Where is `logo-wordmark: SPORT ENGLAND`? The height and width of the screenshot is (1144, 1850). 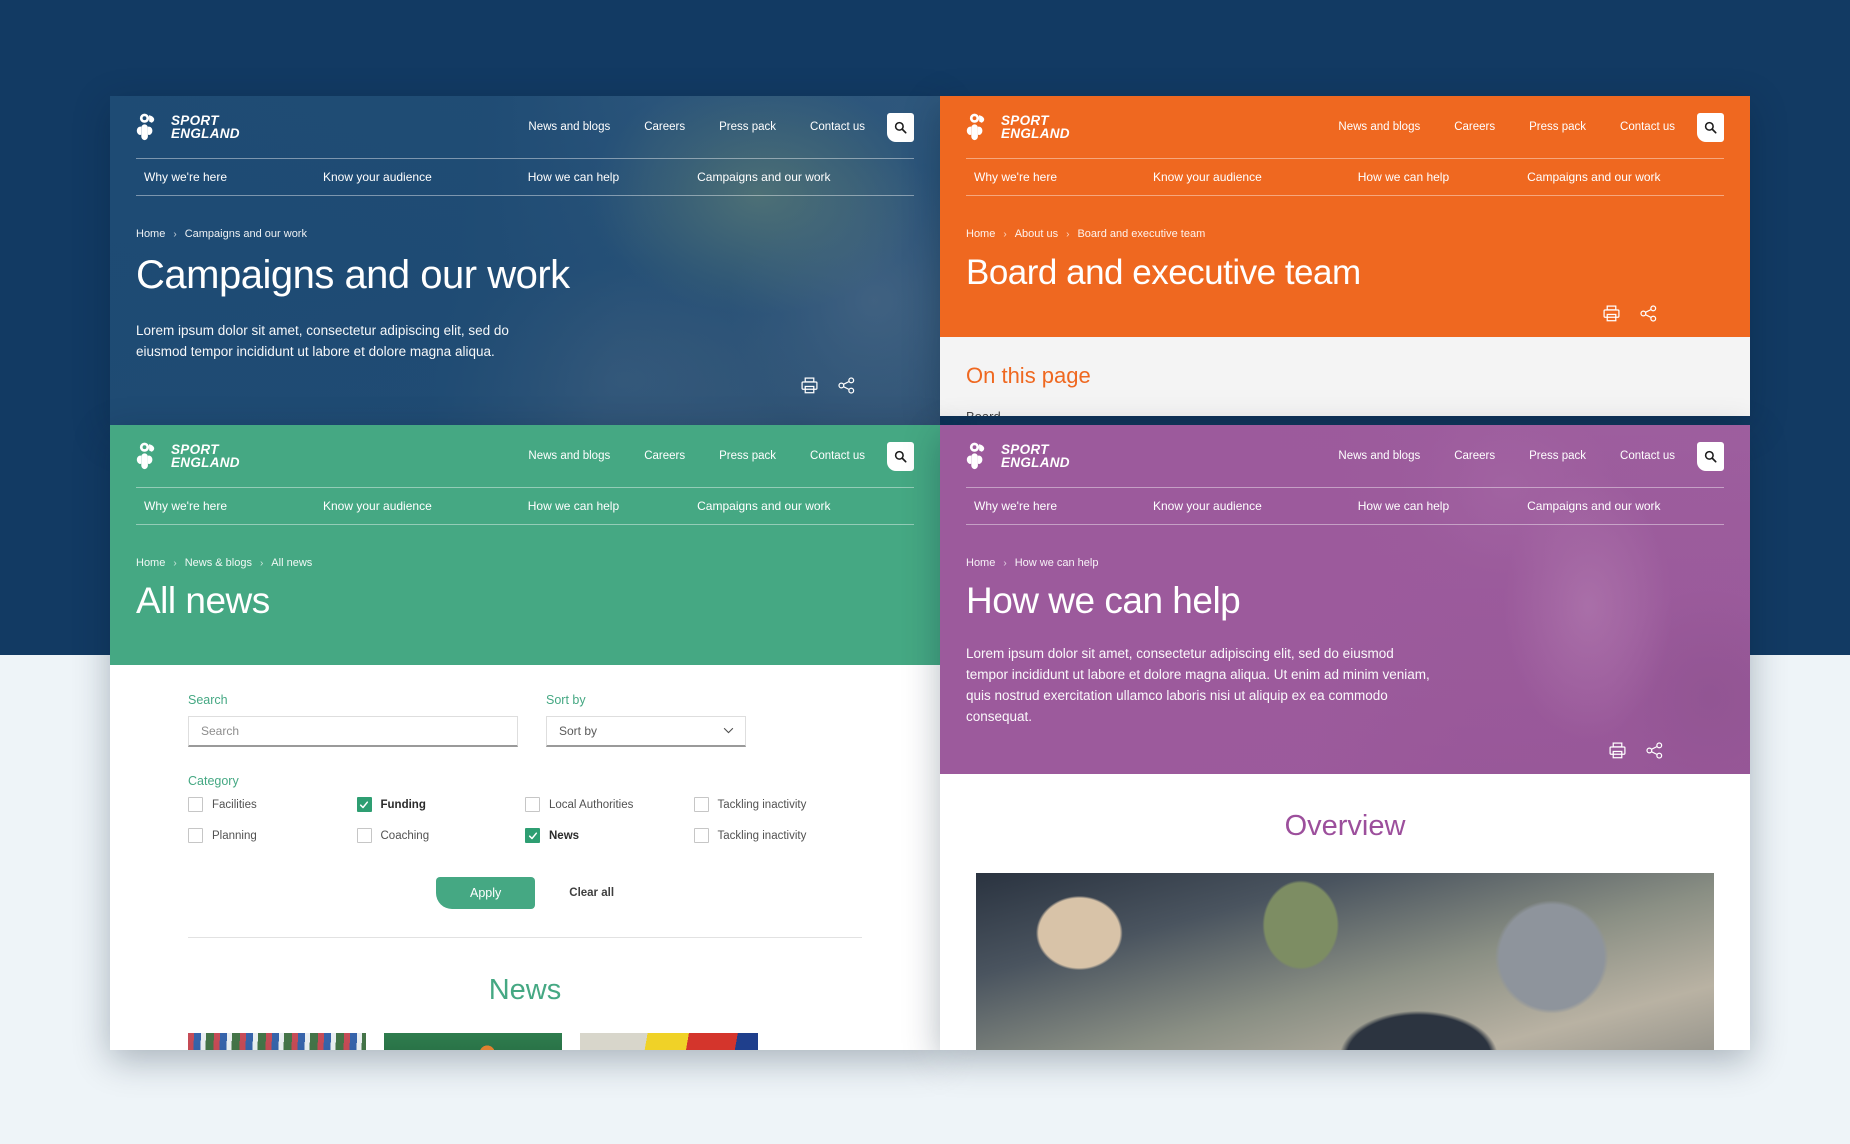 logo-wordmark: SPORT ENGLAND is located at coordinates (1035, 455).